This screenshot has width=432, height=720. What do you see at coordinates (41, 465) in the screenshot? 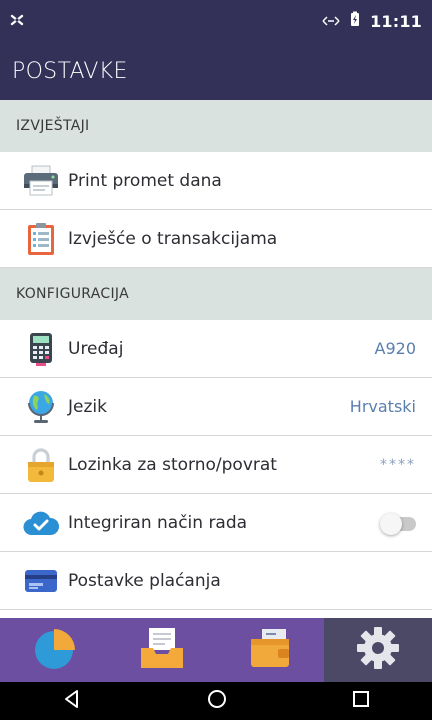
I see `padlock-icon` at bounding box center [41, 465].